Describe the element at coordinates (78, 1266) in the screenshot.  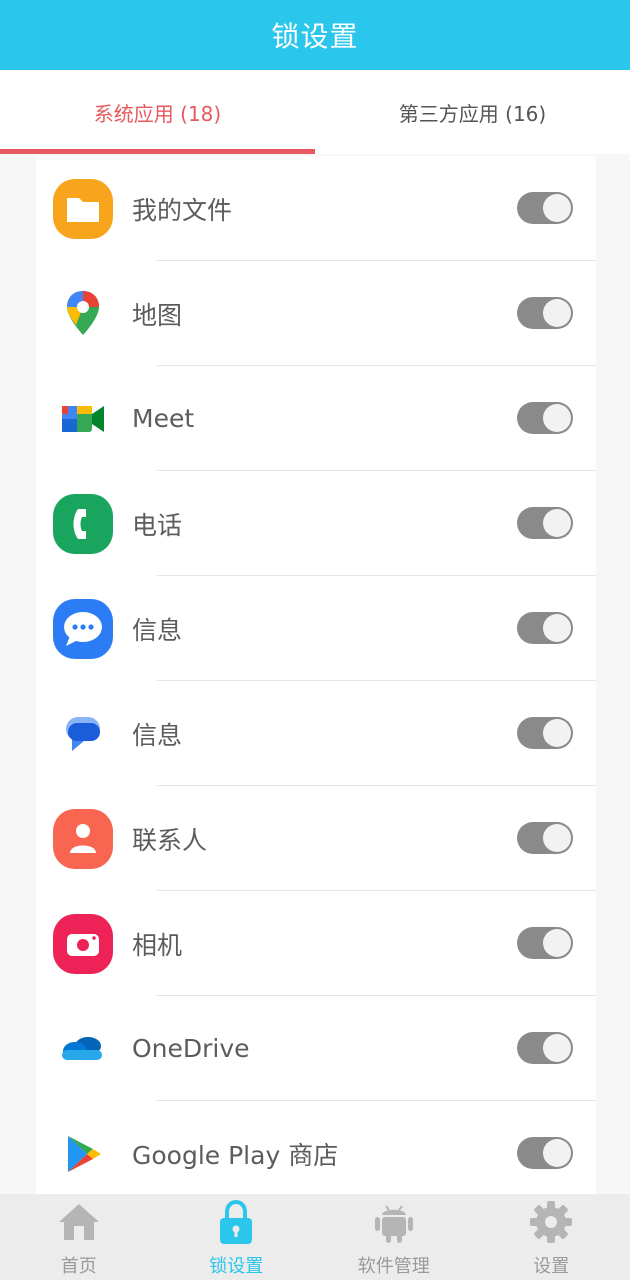
I see `nav-label: 首页` at that location.